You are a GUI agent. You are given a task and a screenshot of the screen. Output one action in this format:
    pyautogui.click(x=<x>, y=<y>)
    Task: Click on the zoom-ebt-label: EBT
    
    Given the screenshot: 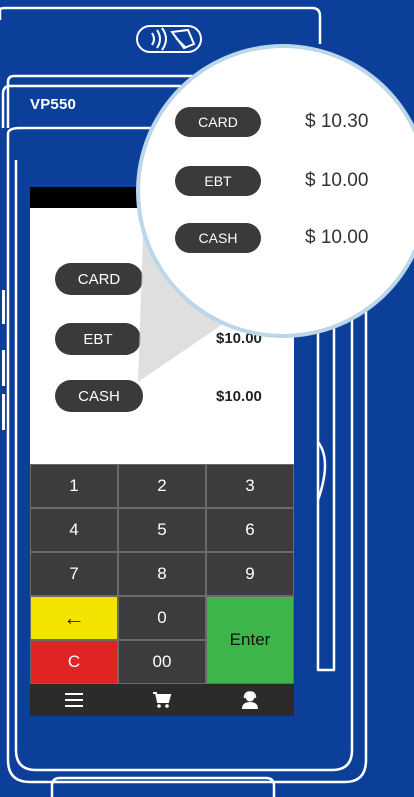 What is the action you would take?
    pyautogui.click(x=218, y=181)
    